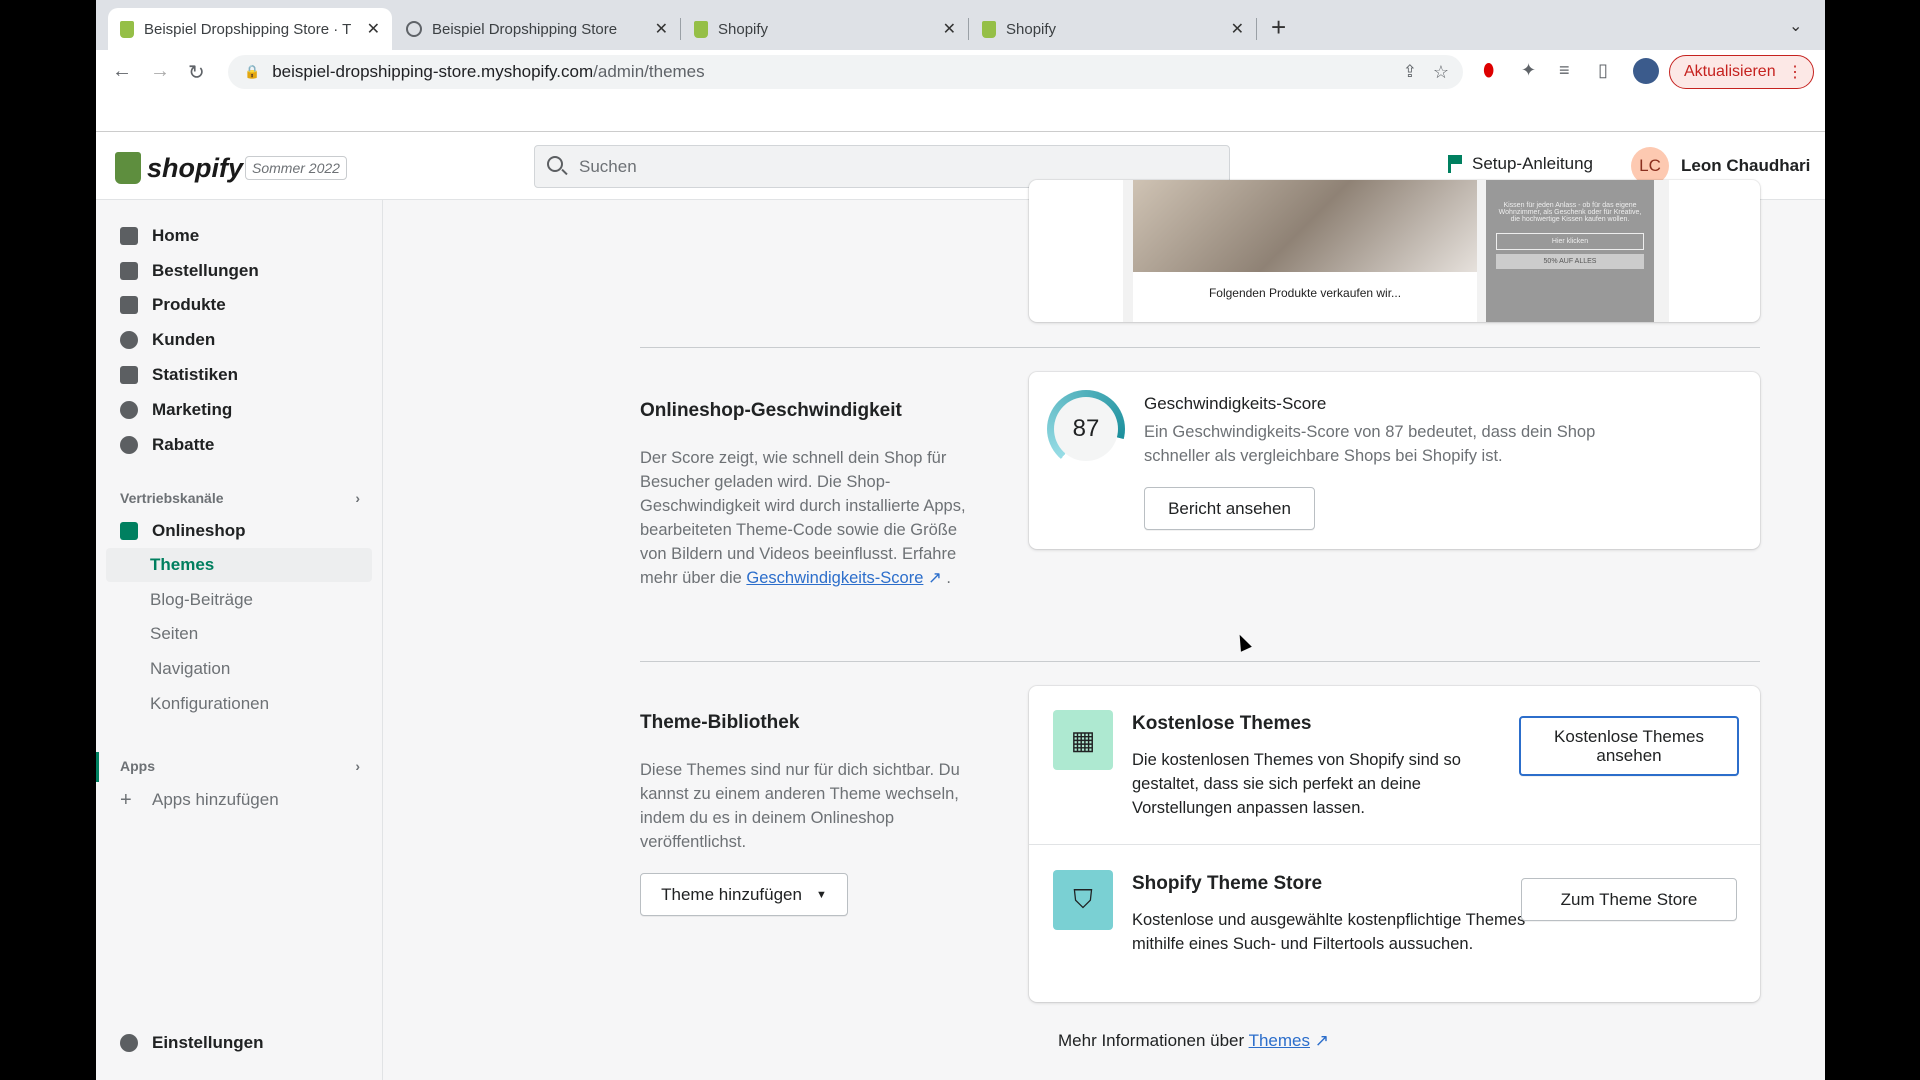 The width and height of the screenshot is (1920, 1080). What do you see at coordinates (1083, 740) in the screenshot?
I see `free-themes-icon: ▦` at bounding box center [1083, 740].